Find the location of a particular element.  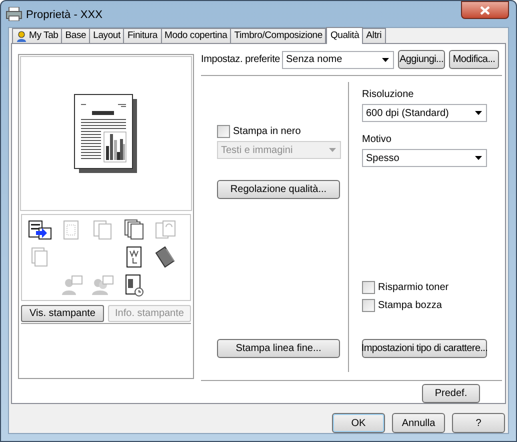

close-icon is located at coordinates (485, 10).